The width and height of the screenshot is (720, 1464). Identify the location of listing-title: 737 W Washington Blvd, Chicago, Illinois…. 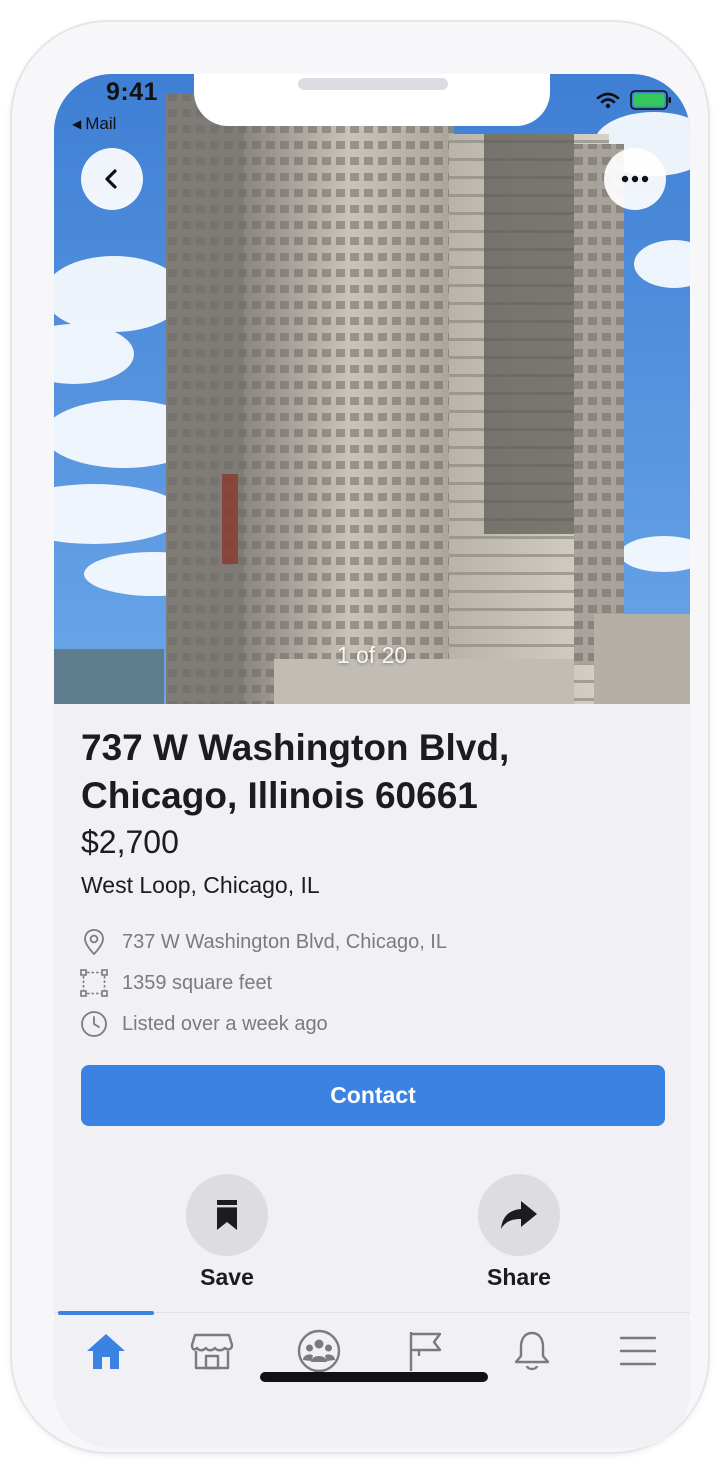
(295, 771).